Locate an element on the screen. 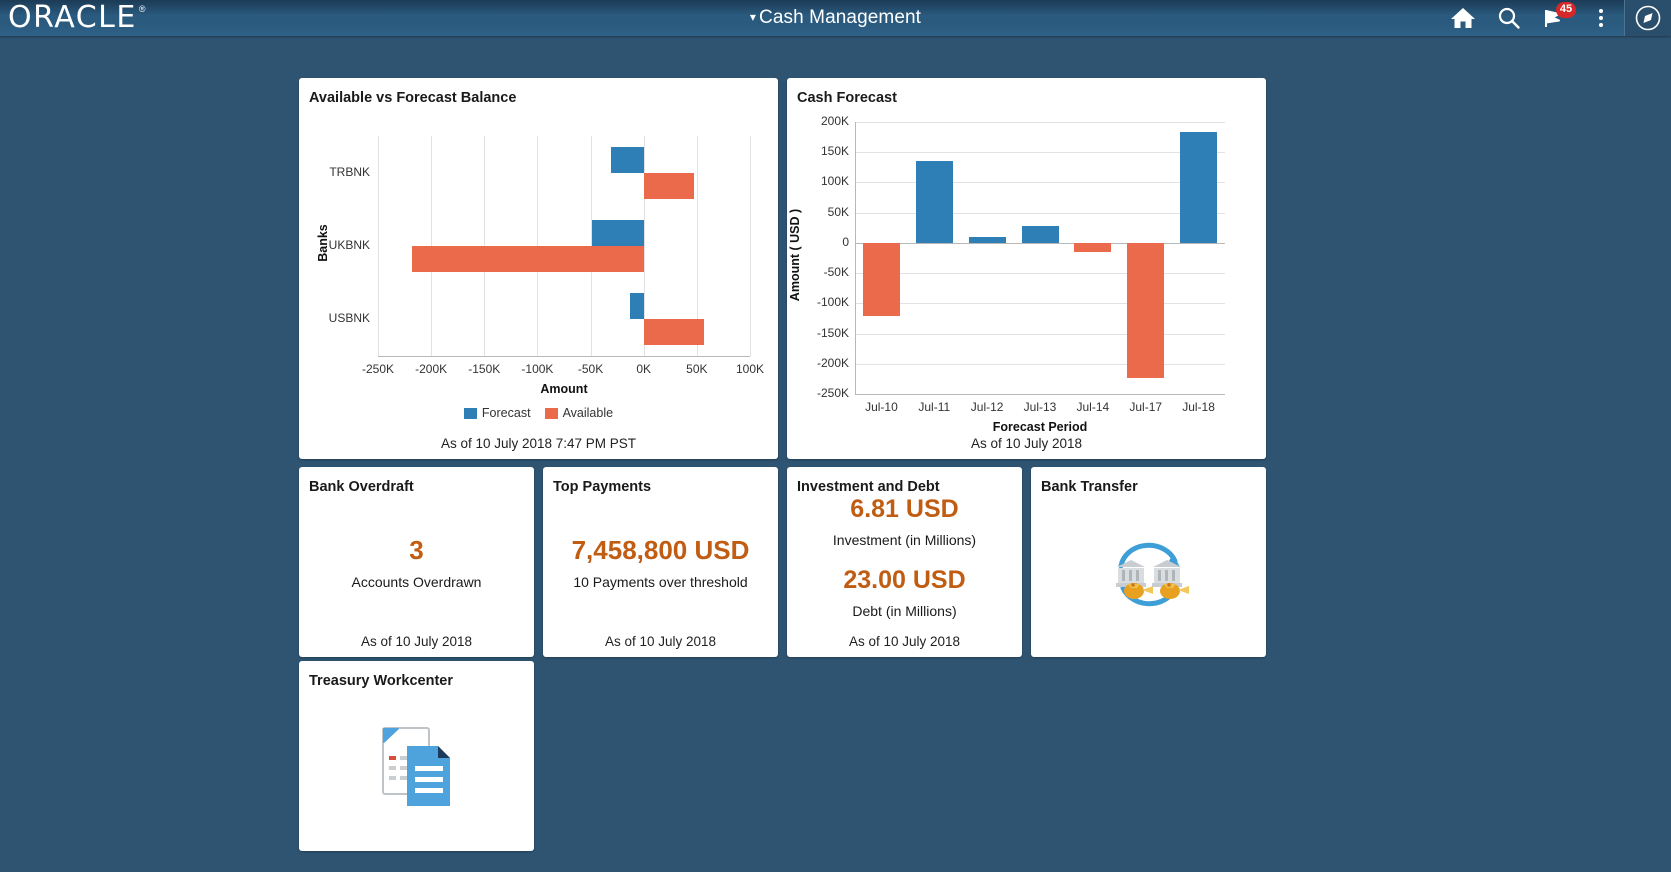 The height and width of the screenshot is (872, 1671). kpi-accounts-overdrawn: 3 Accounts Overdrawn is located at coordinates (416, 562).